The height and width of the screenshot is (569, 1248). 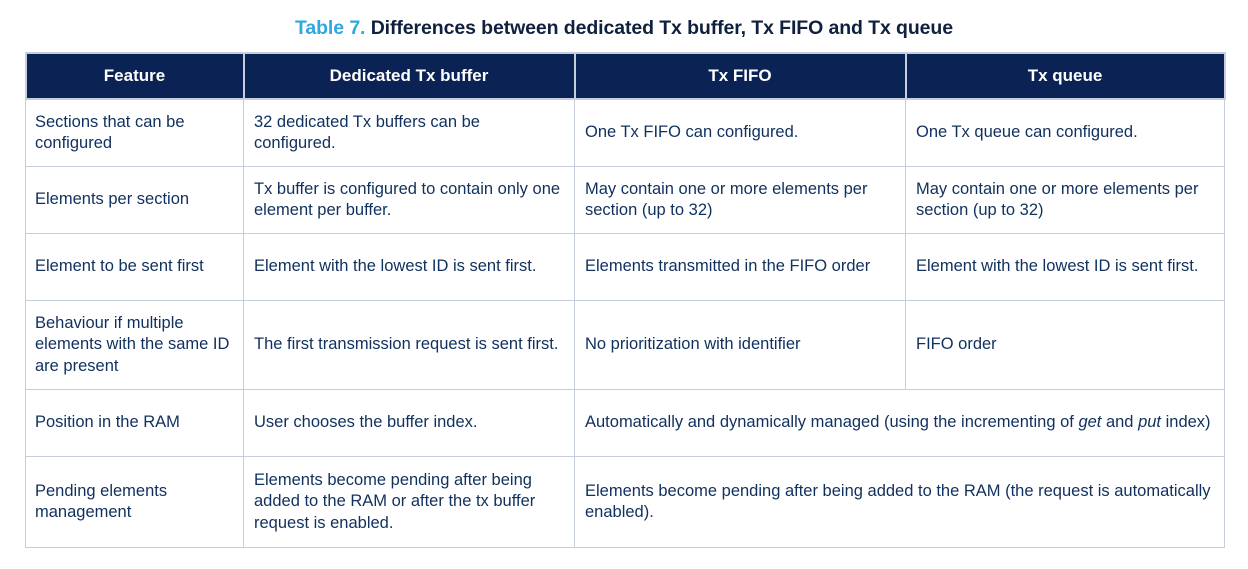 What do you see at coordinates (134, 132) in the screenshot?
I see `cell-feature: Sections that can be configured` at bounding box center [134, 132].